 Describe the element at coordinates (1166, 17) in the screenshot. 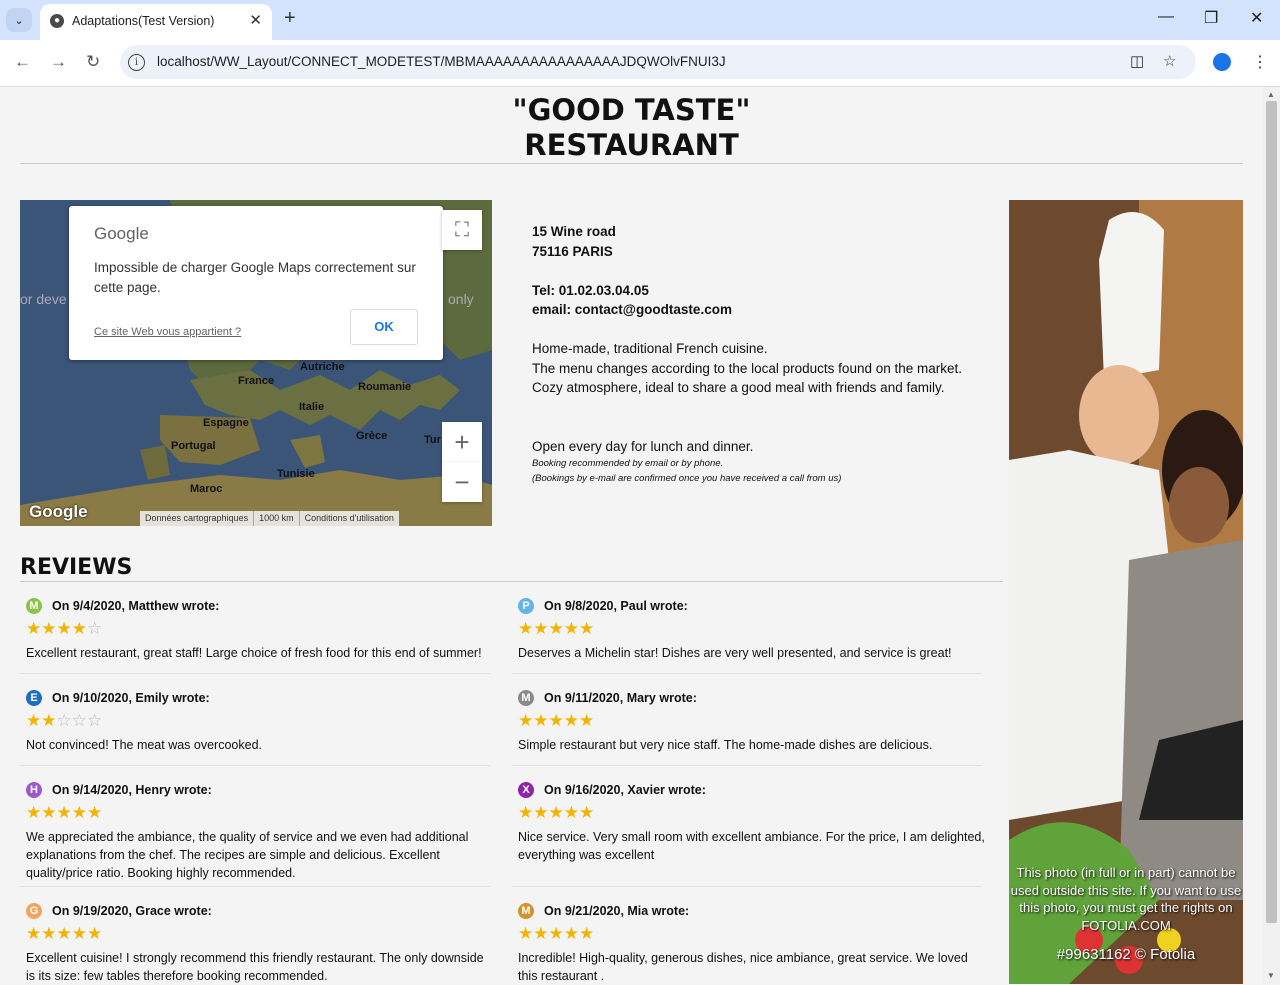

I see `minimize-icon: —` at that location.